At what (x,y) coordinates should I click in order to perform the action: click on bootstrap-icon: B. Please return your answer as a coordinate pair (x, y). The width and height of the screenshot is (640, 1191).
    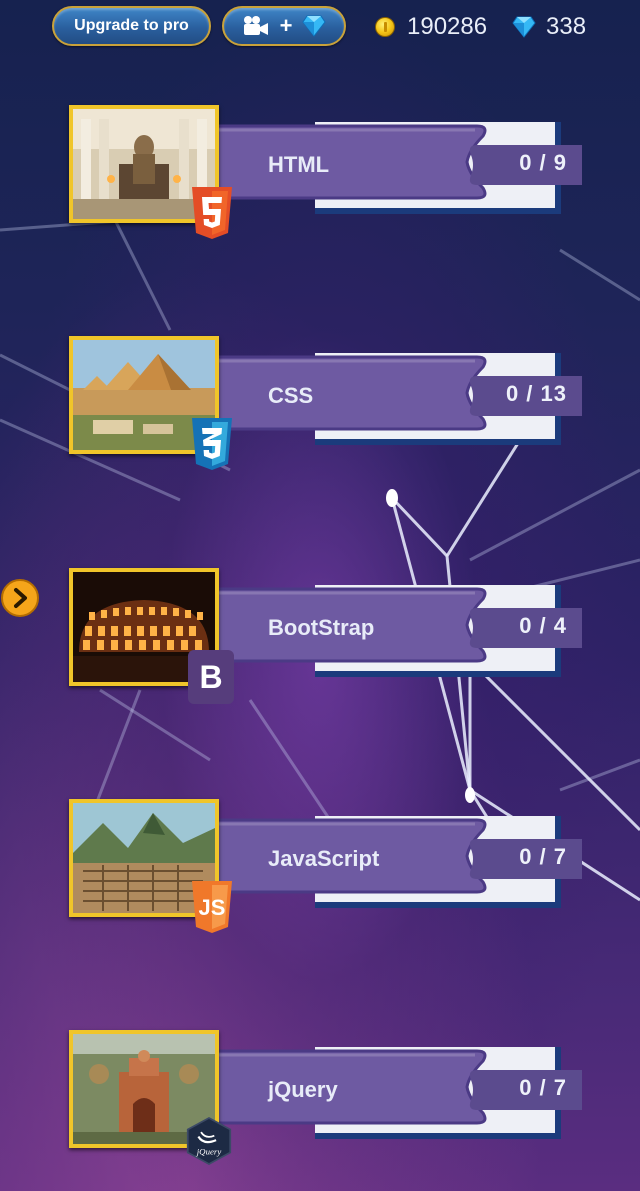
    Looking at the image, I should click on (211, 677).